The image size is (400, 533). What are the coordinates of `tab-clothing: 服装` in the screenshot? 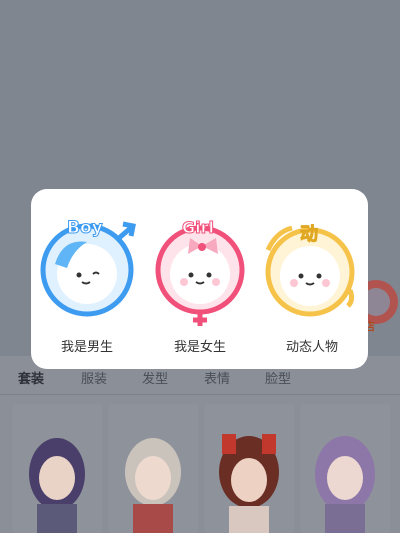 It's located at (94, 377).